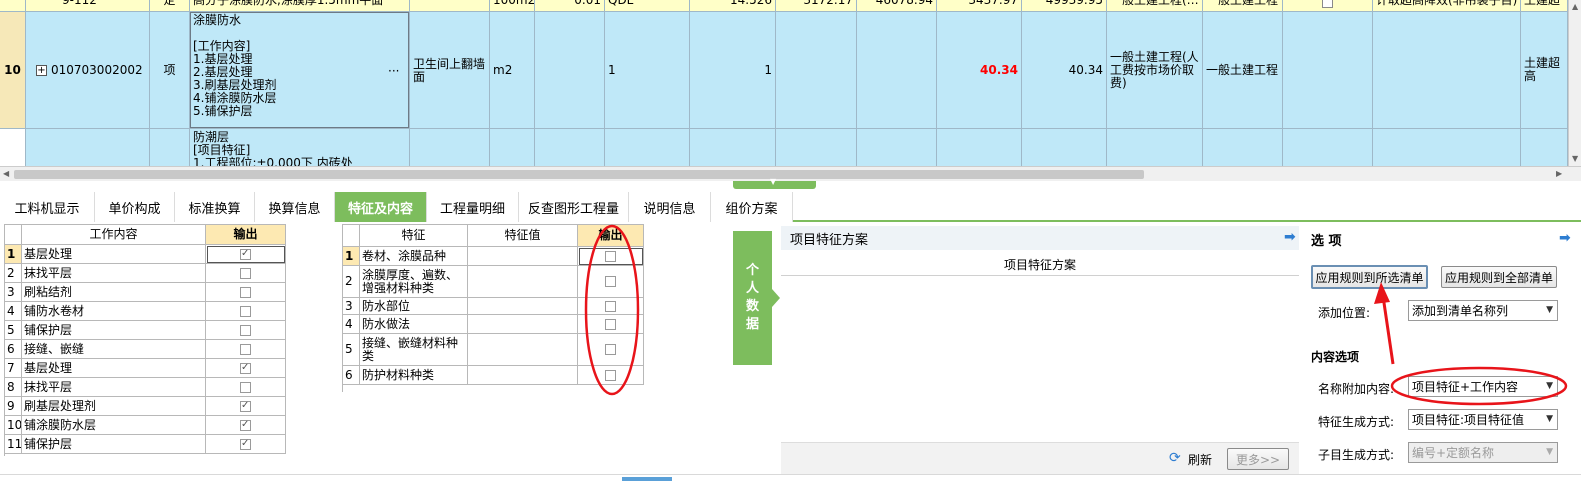  What do you see at coordinates (114, 349) in the screenshot?
I see `work-item-label: 接缝、嵌缝` at bounding box center [114, 349].